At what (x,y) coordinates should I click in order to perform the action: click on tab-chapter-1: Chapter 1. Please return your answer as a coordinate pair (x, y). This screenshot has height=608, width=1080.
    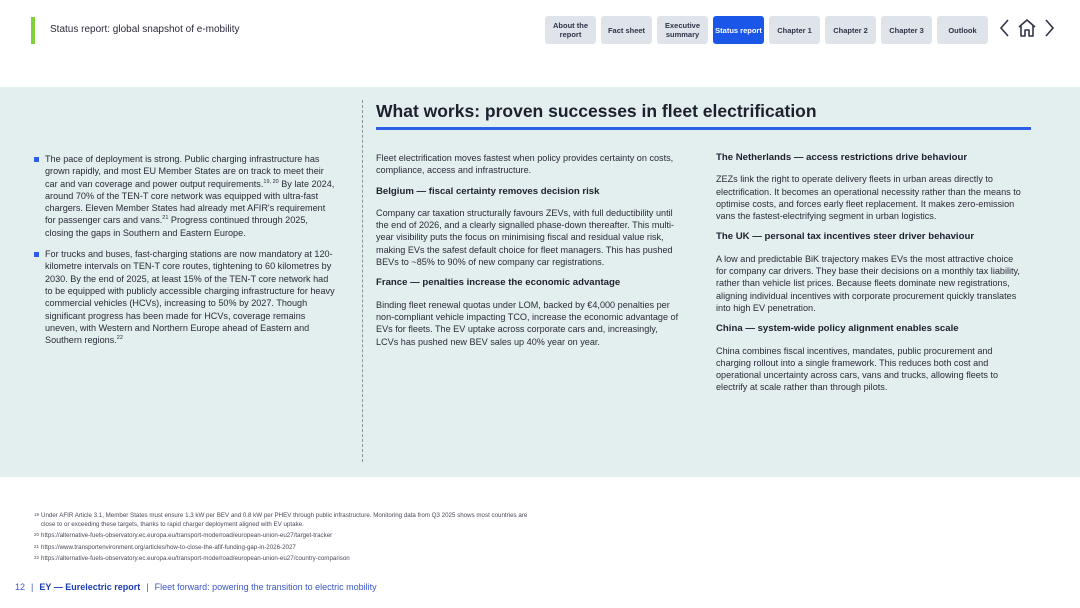
    Looking at the image, I should click on (794, 30).